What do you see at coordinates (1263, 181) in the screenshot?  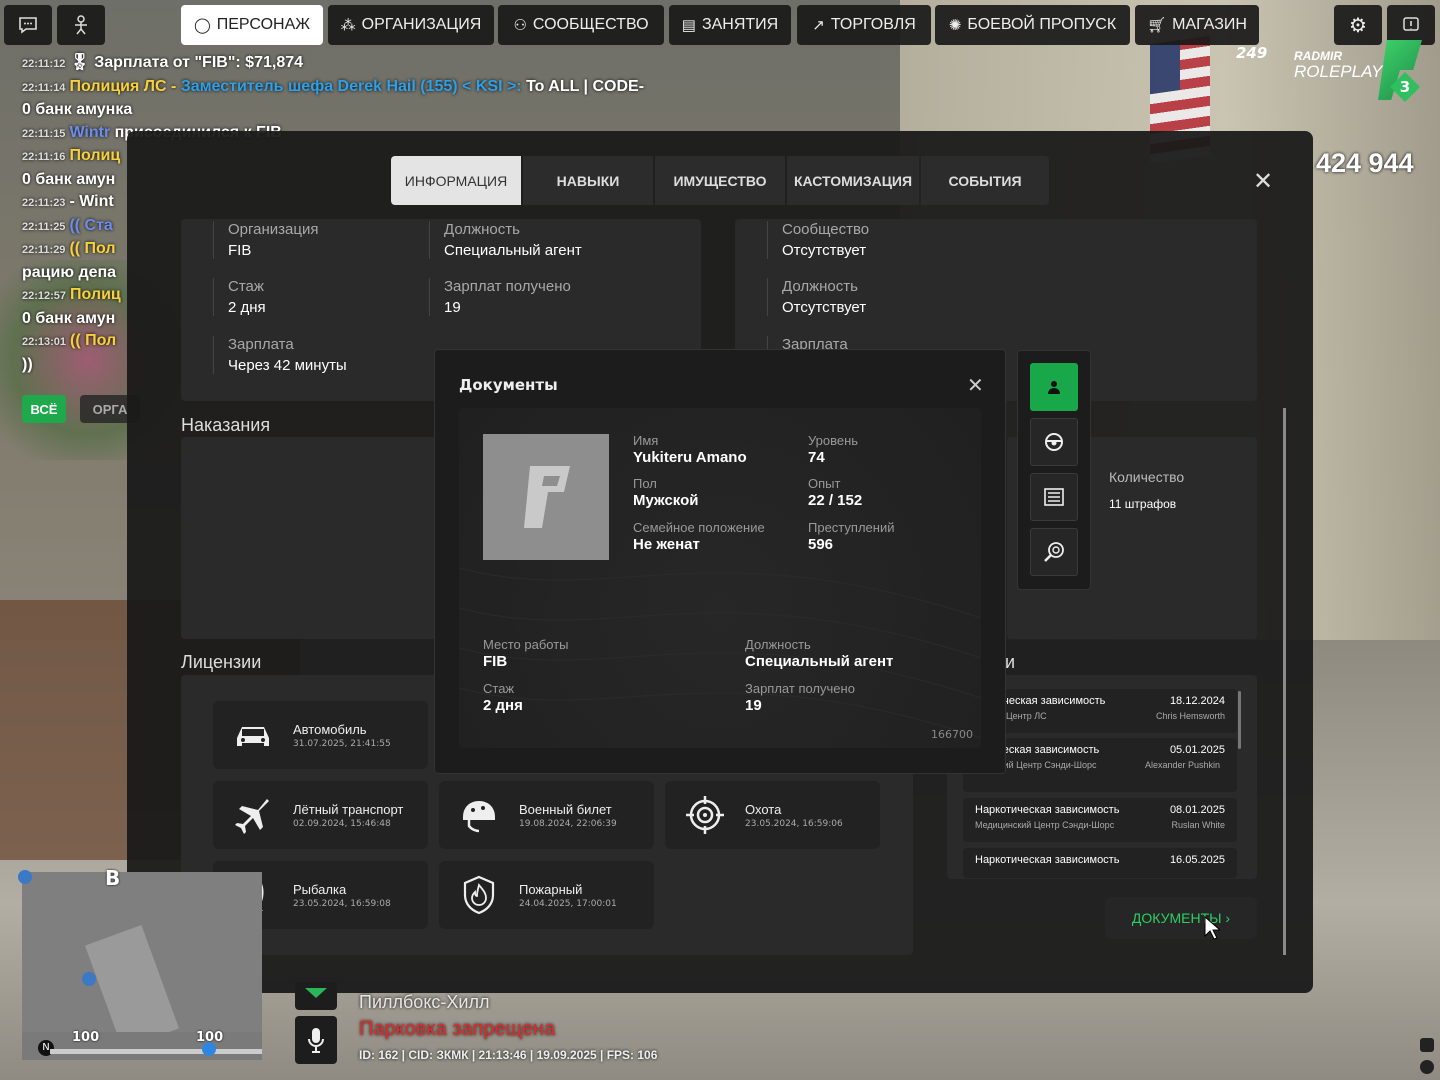 I see `panel-close-icon: ✕` at bounding box center [1263, 181].